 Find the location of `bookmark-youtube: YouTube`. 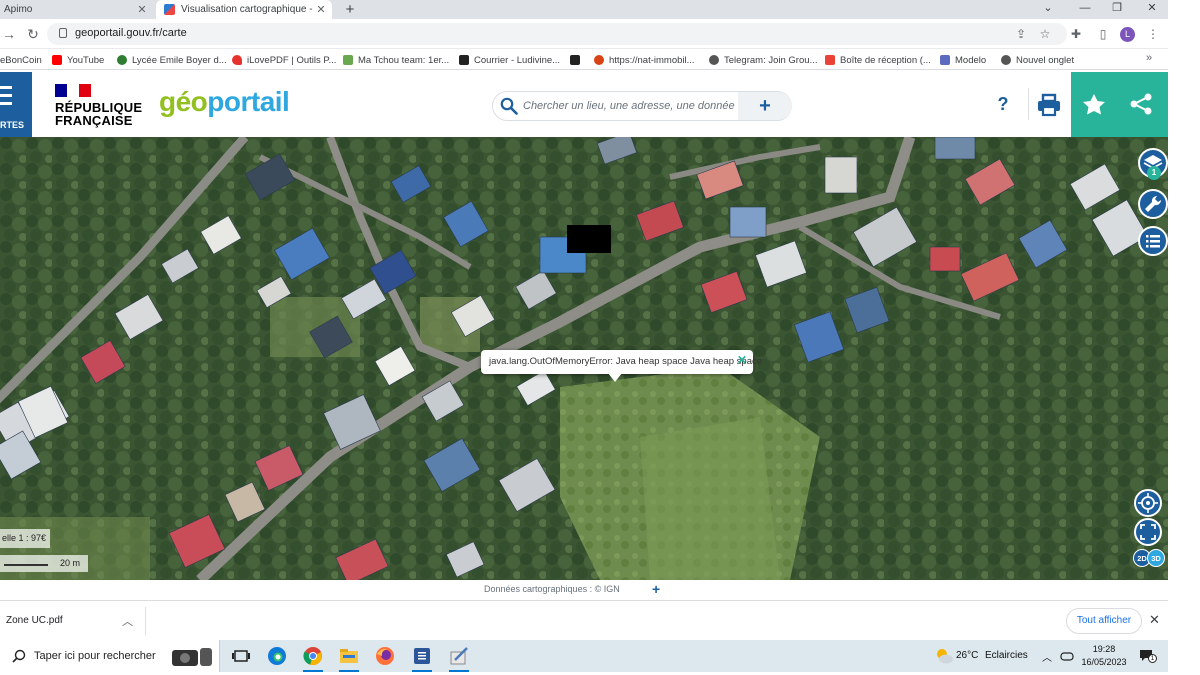

bookmark-youtube: YouTube is located at coordinates (78, 60).